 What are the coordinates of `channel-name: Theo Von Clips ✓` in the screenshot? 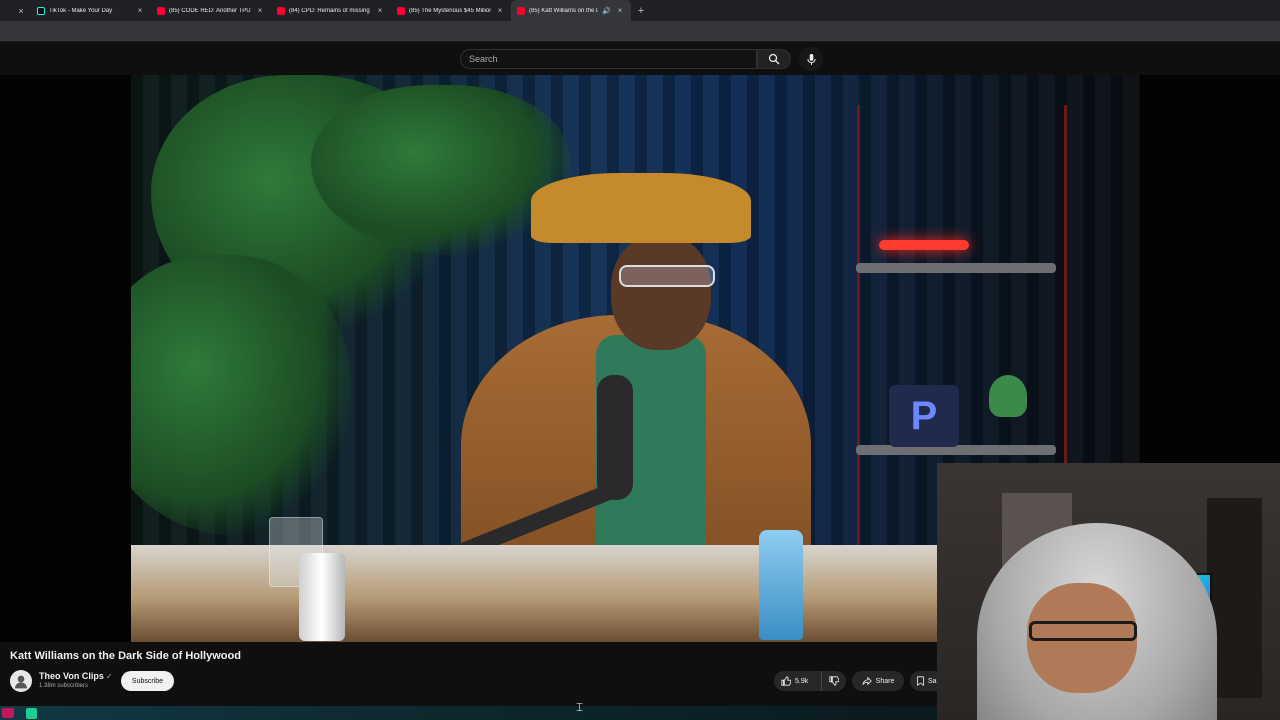 It's located at (76, 676).